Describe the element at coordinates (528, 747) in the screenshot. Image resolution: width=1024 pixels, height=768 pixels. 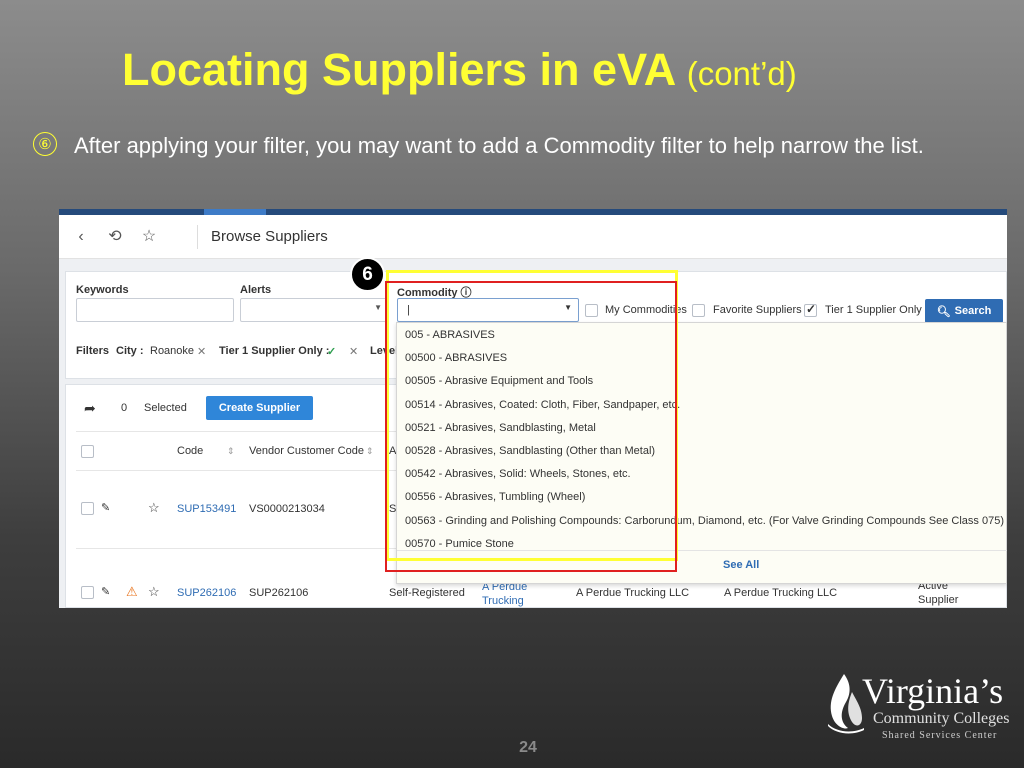
I see `page-number: 24` at that location.